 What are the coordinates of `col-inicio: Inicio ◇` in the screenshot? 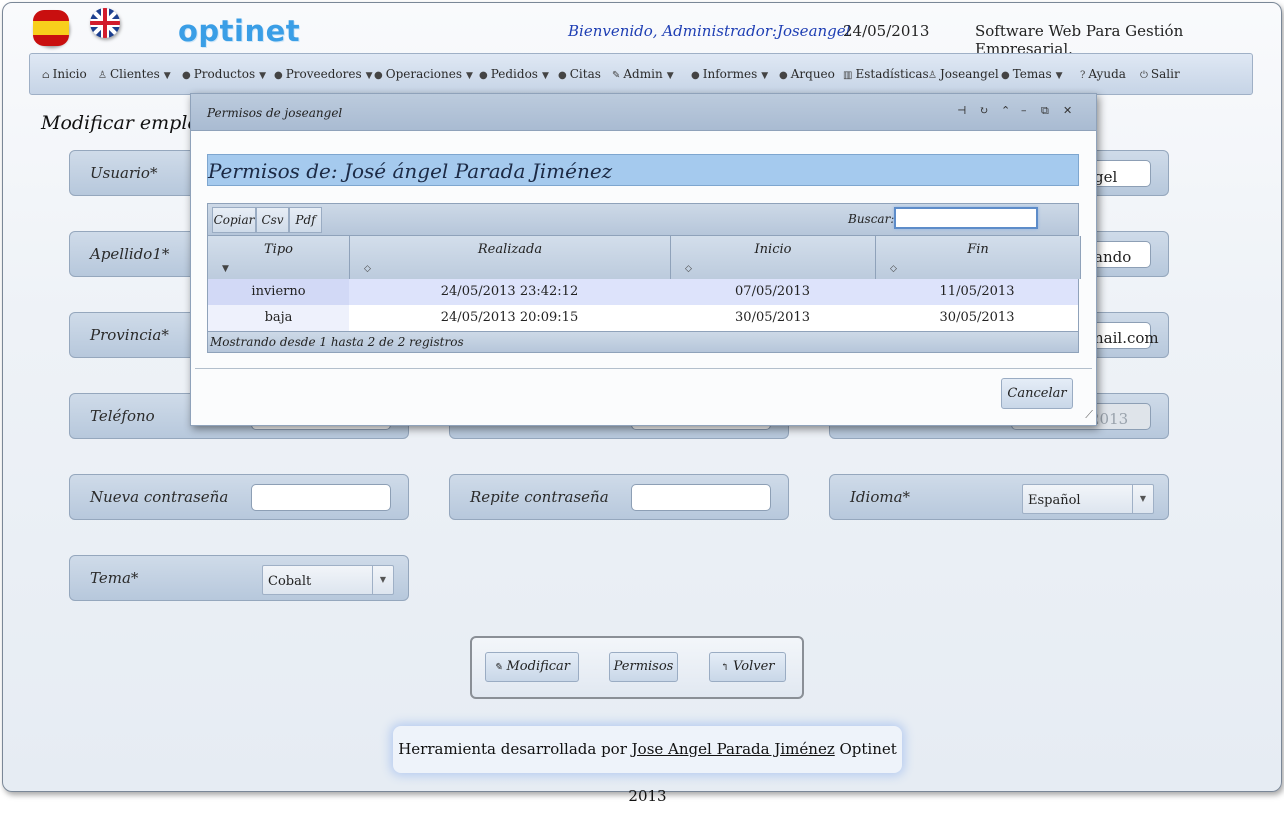 It's located at (773, 257).